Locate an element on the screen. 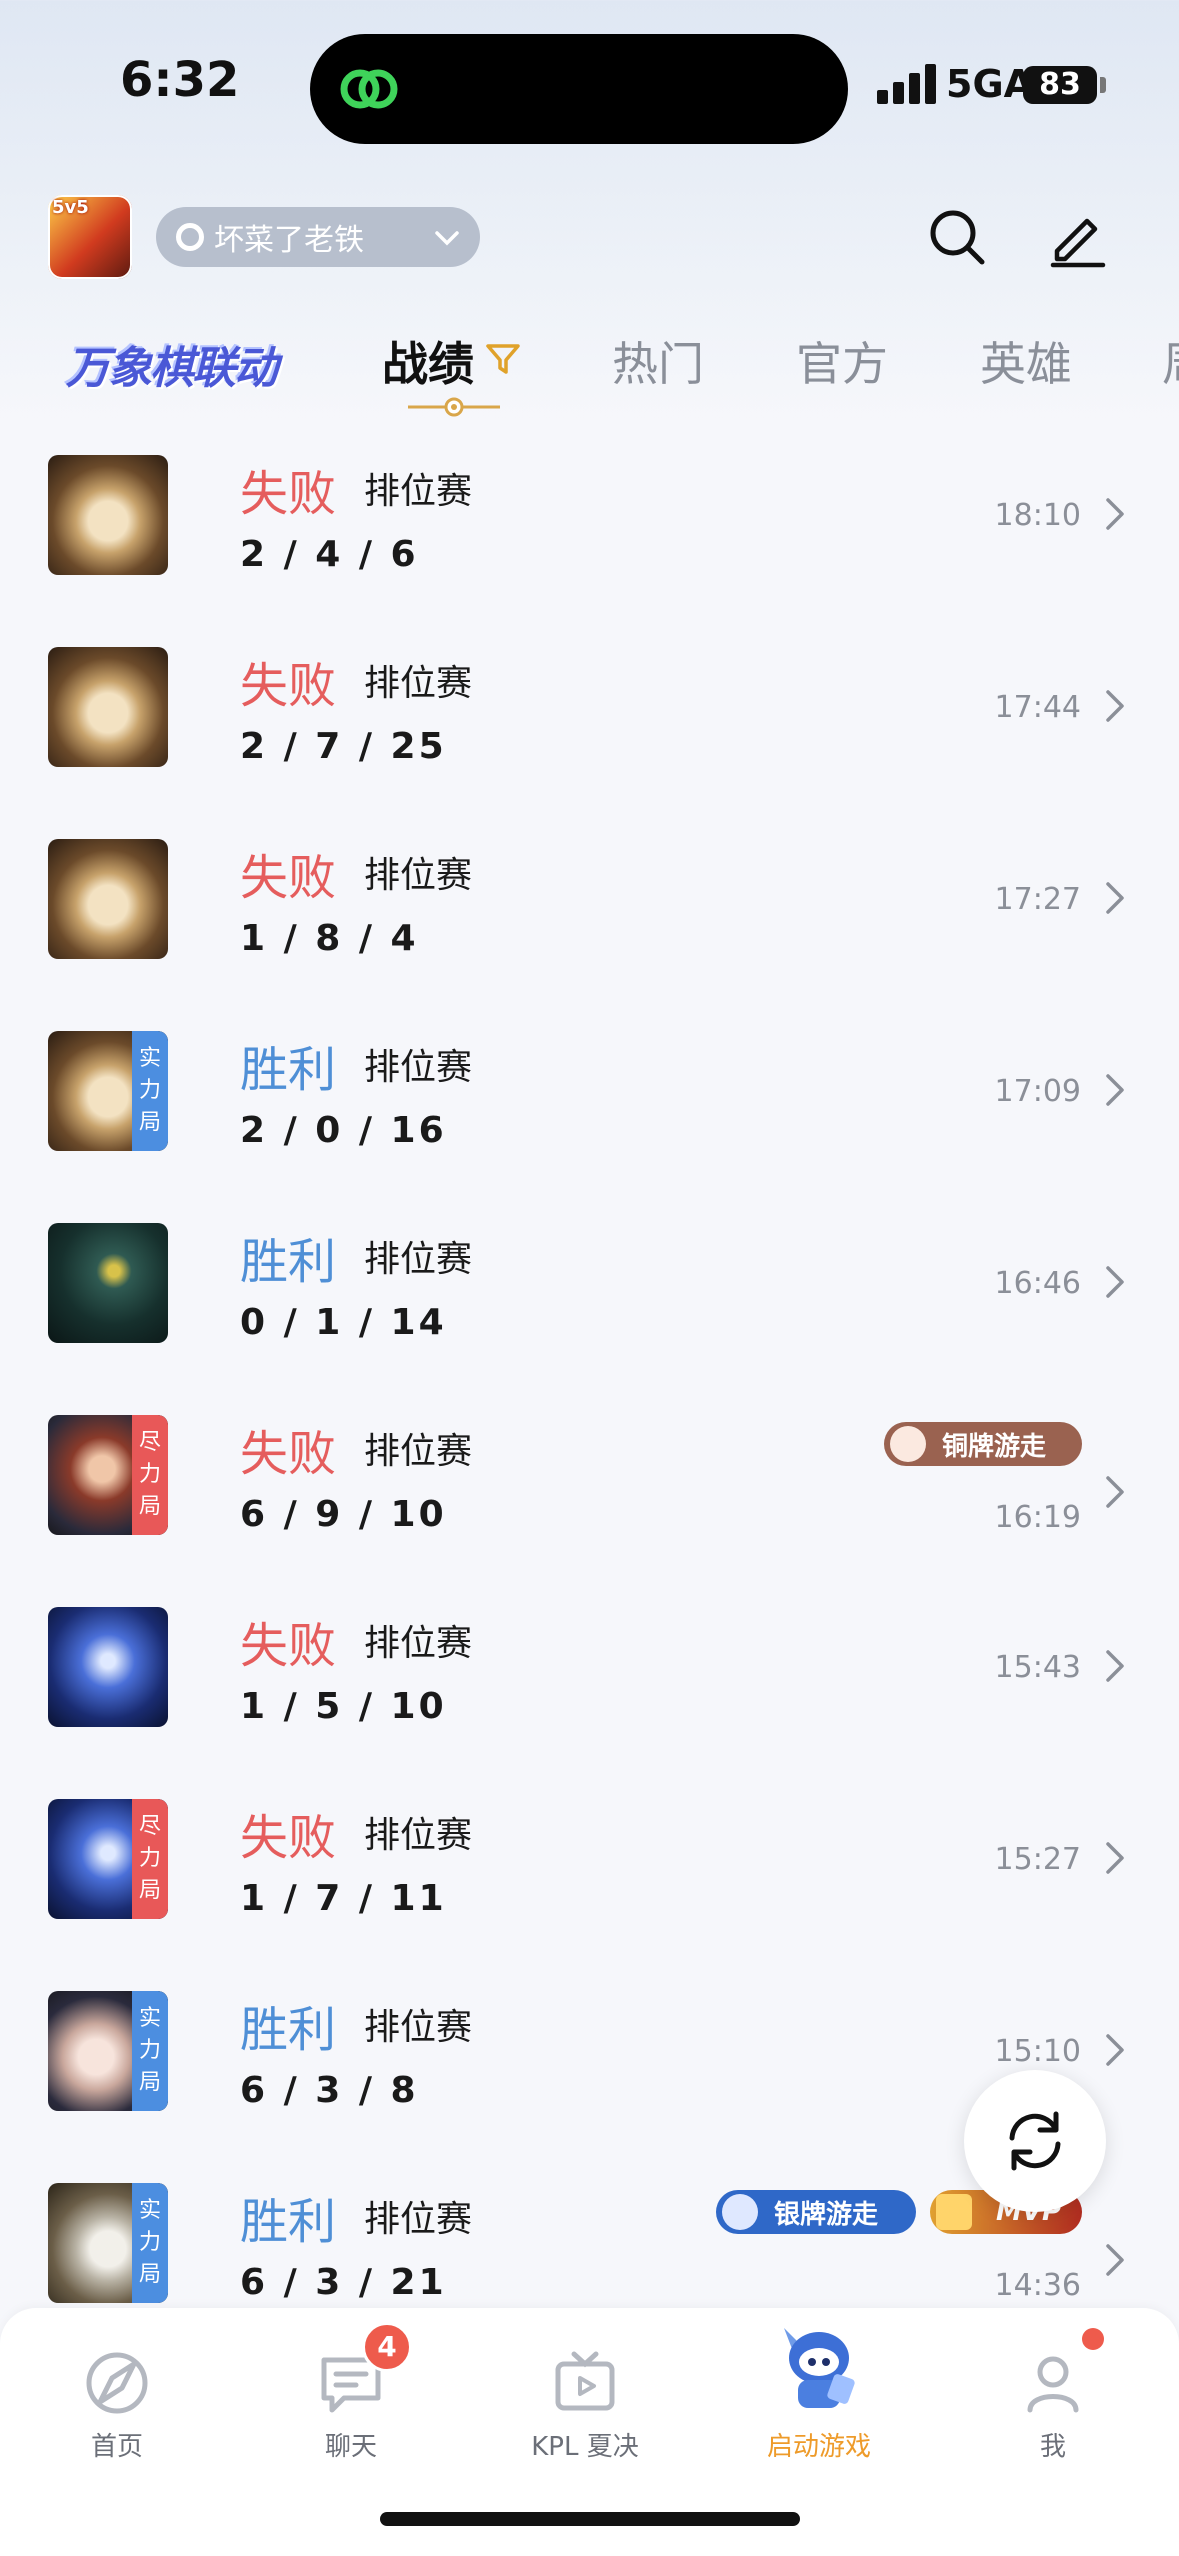  account-switcher: 坏菜了老铁 is located at coordinates (318, 237).